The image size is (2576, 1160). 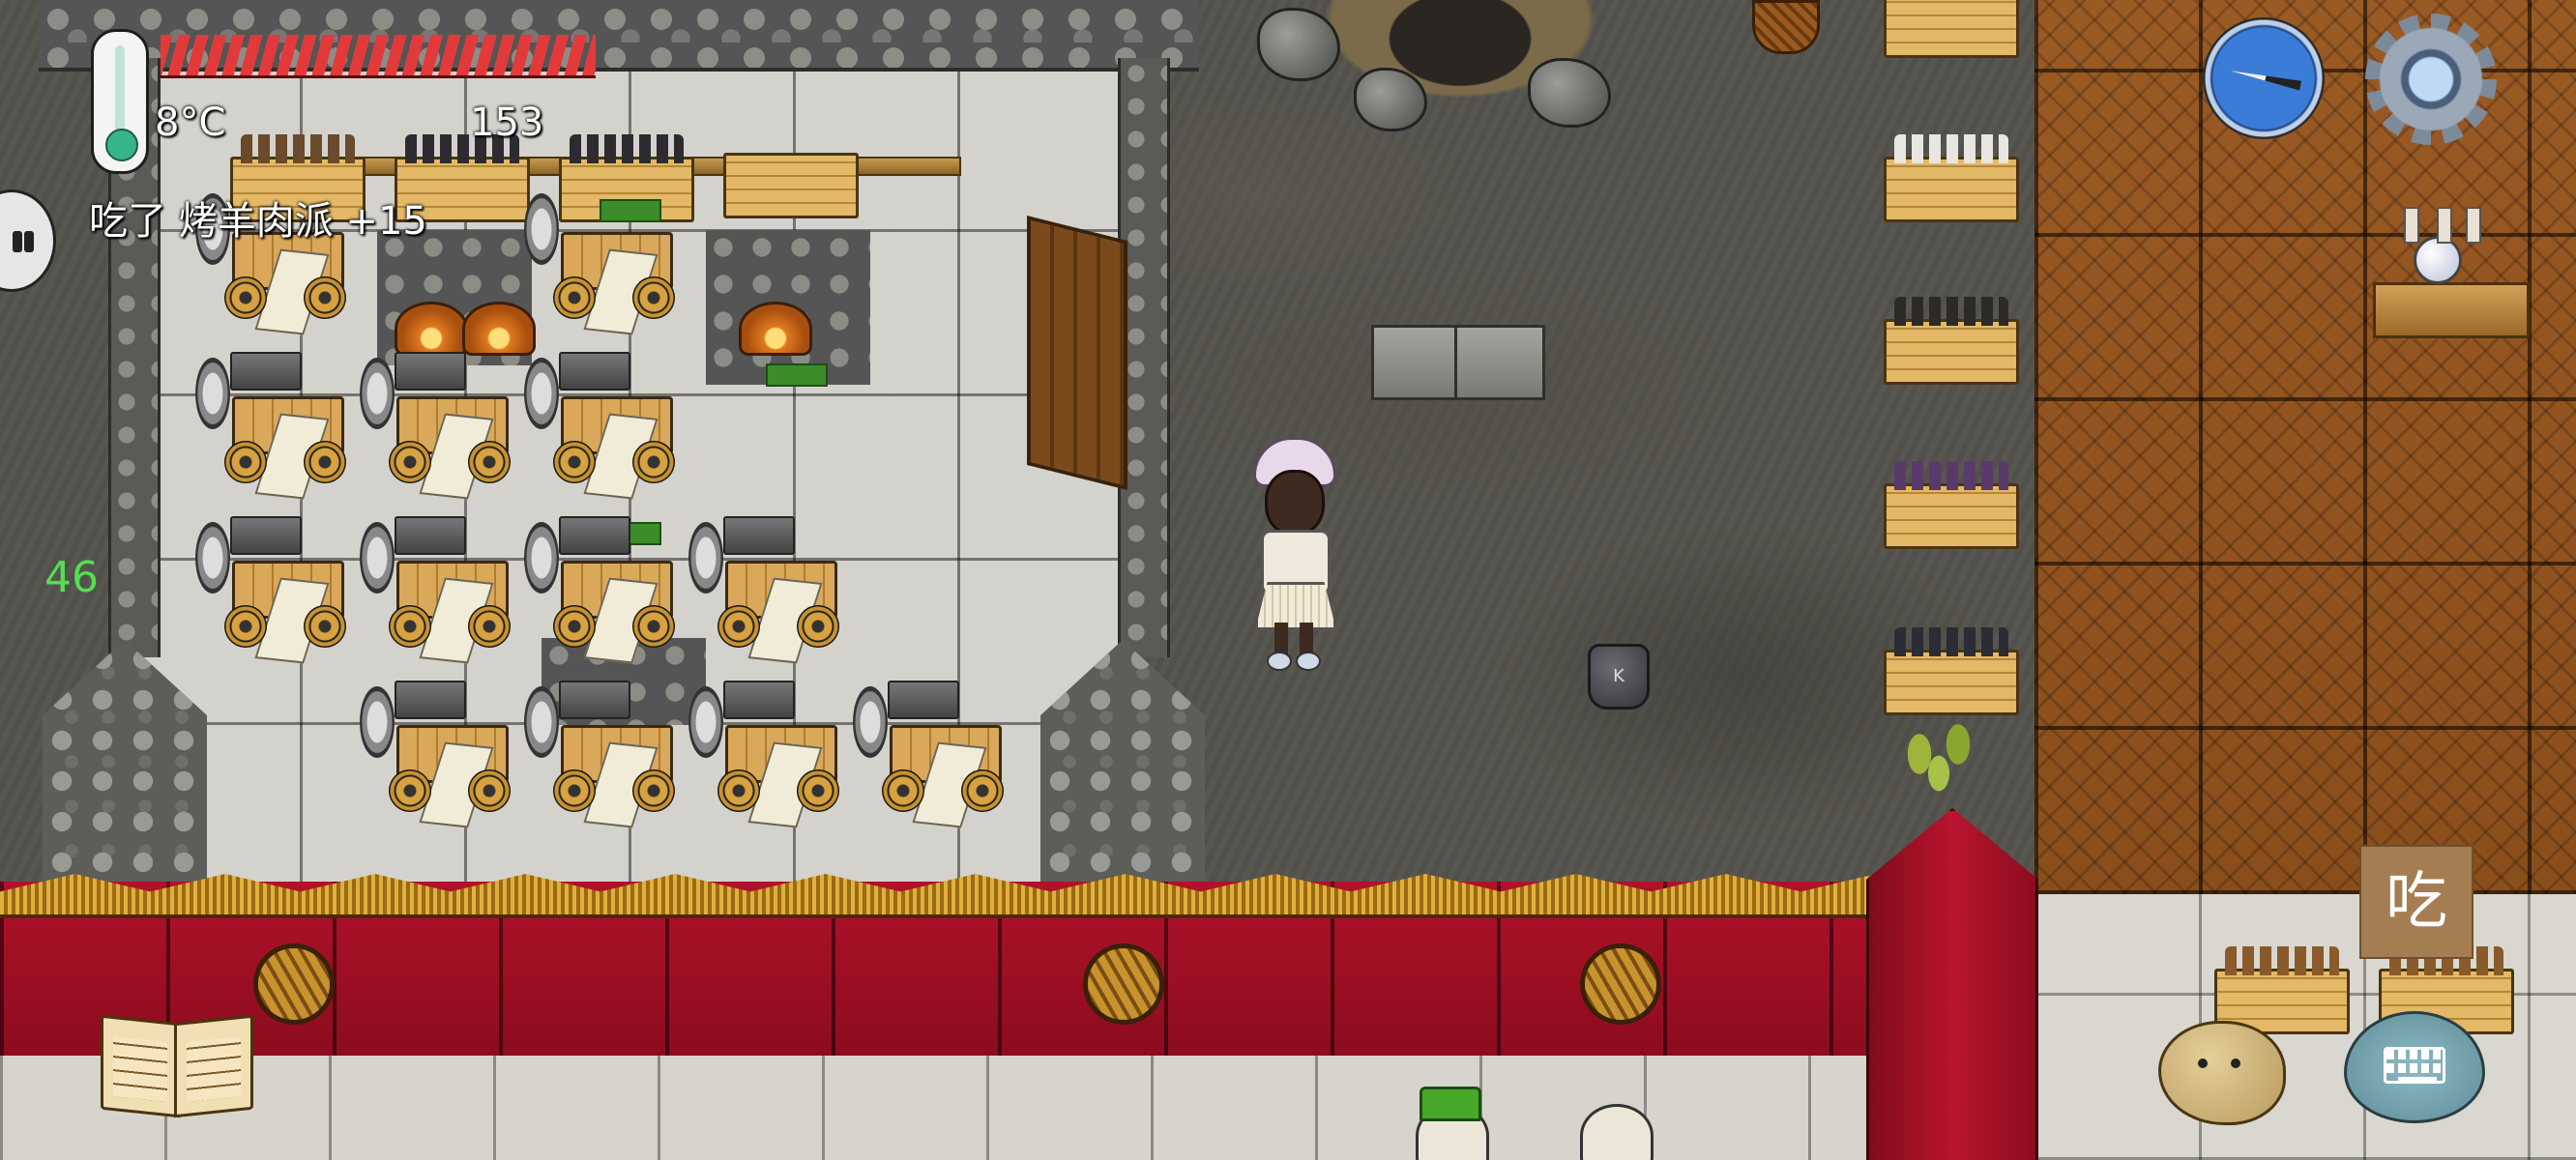 What do you see at coordinates (1295, 503) in the screenshot?
I see `player-face` at bounding box center [1295, 503].